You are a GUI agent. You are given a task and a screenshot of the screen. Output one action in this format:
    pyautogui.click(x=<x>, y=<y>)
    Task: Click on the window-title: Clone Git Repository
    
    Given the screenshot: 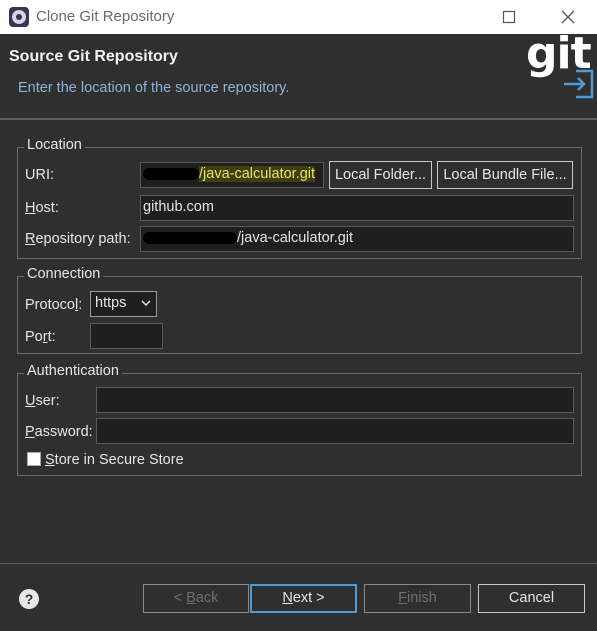 What is the action you would take?
    pyautogui.click(x=105, y=16)
    